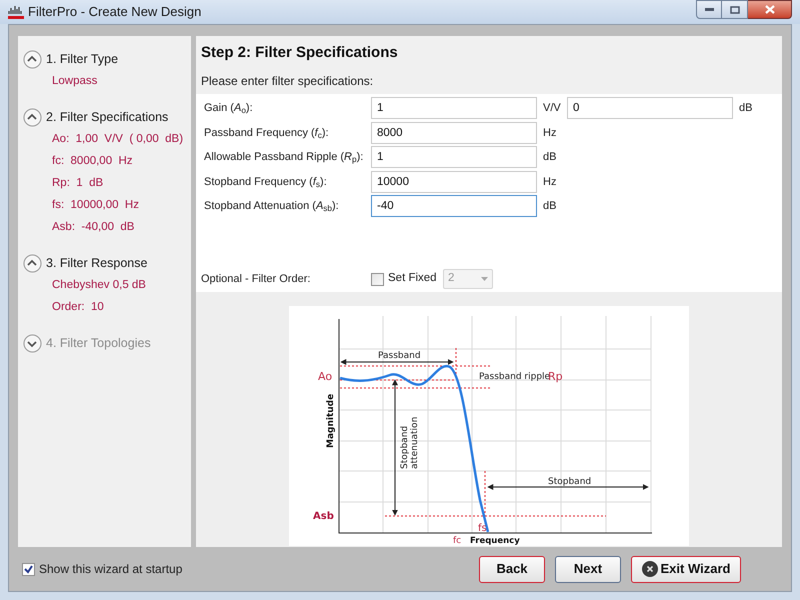  What do you see at coordinates (95, 205) in the screenshot?
I see `step-detail: fs: 10000,00 Hz` at bounding box center [95, 205].